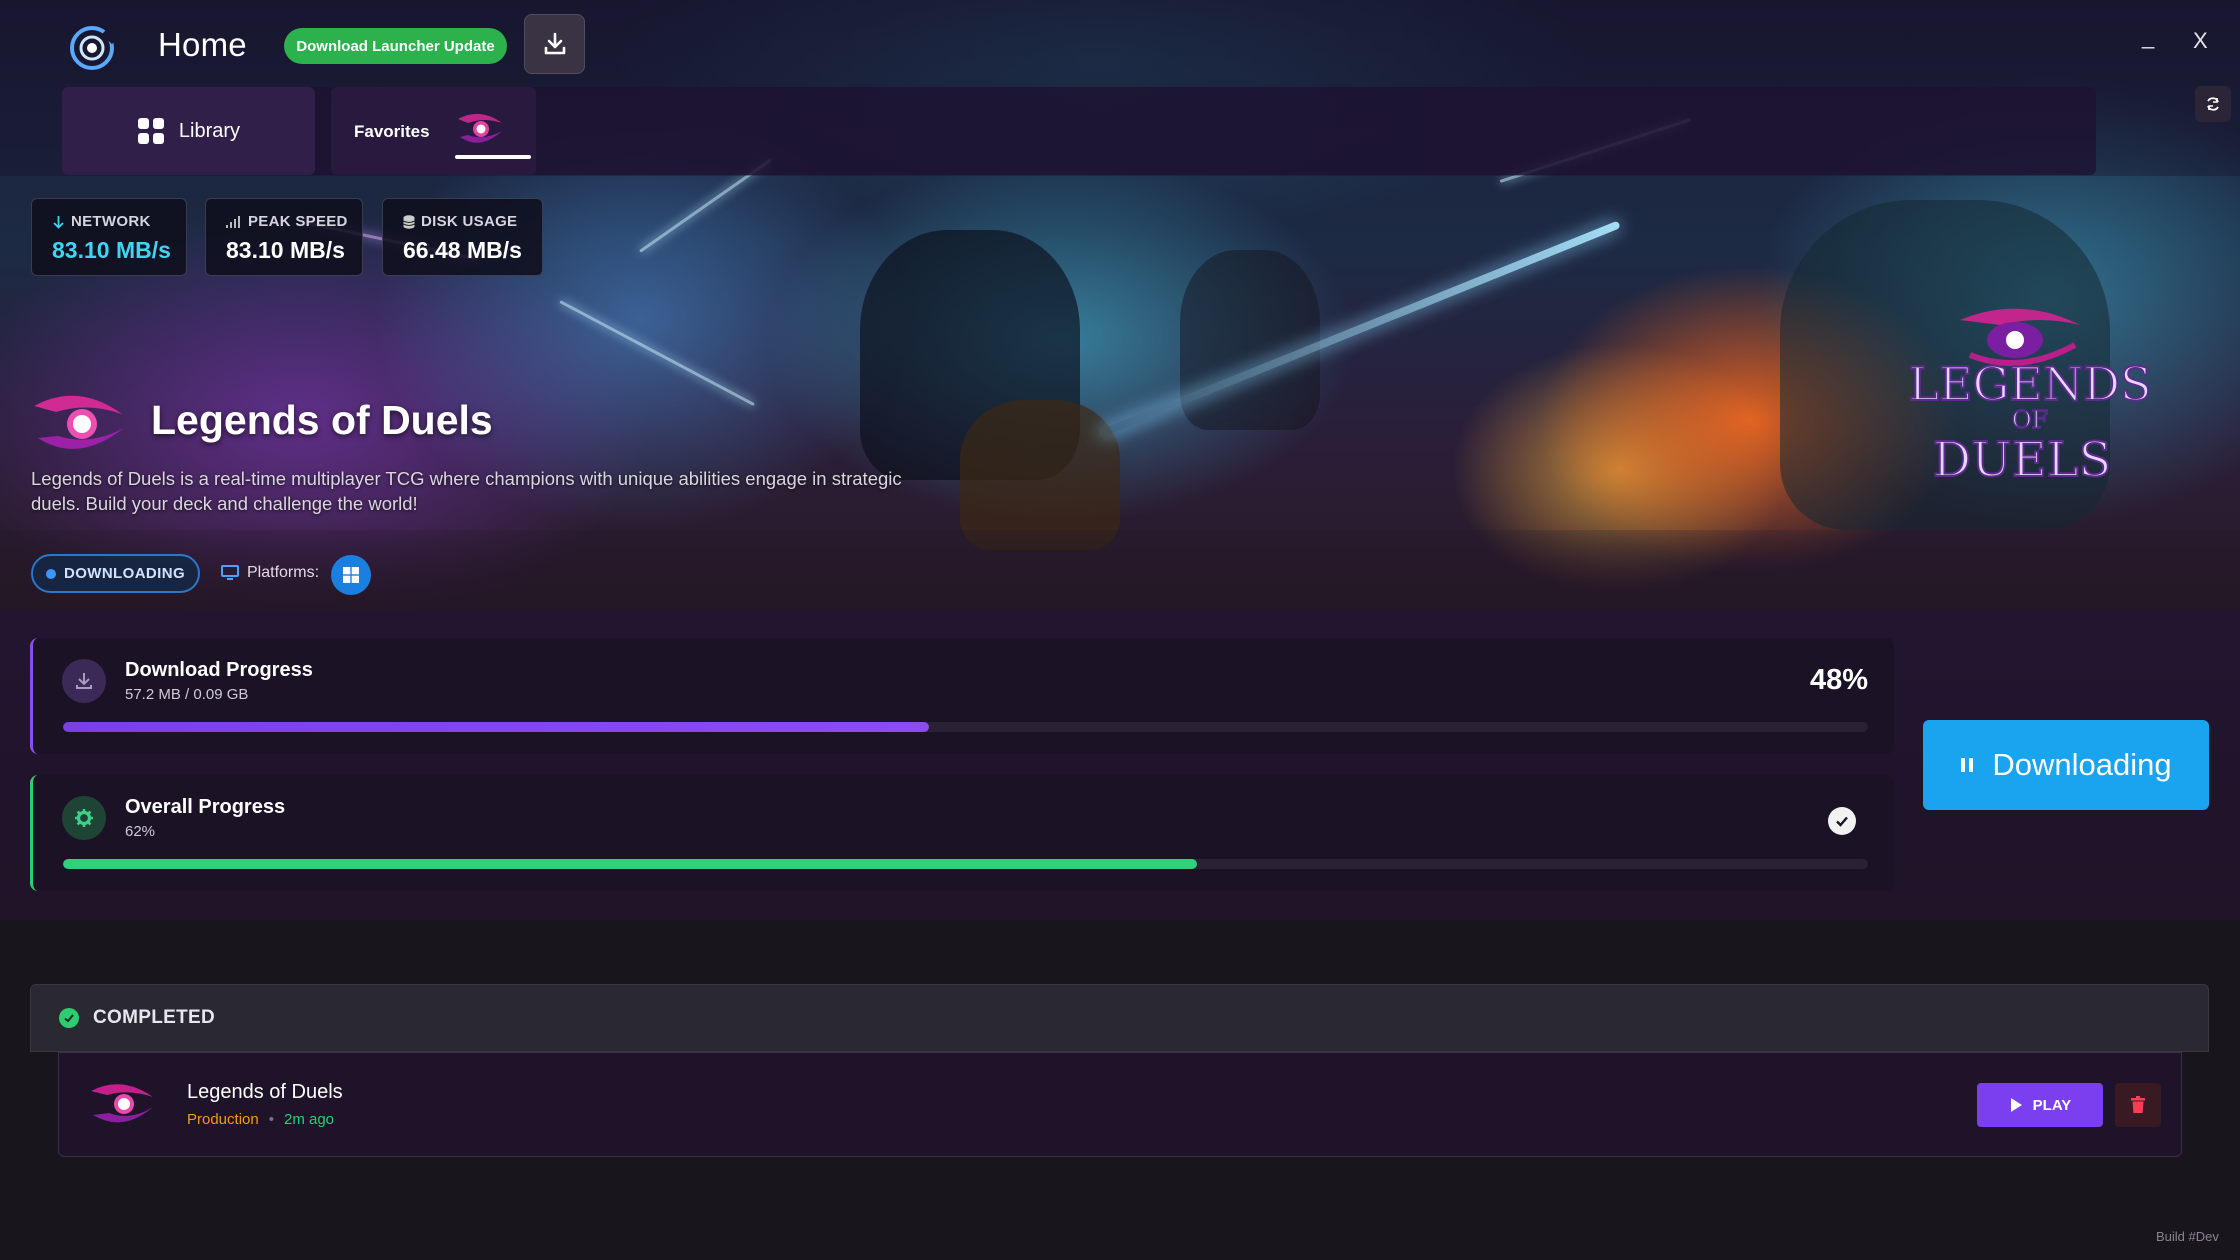 Image resolution: width=2240 pixels, height=1260 pixels. I want to click on build-label: Build #Dev, so click(2187, 1236).